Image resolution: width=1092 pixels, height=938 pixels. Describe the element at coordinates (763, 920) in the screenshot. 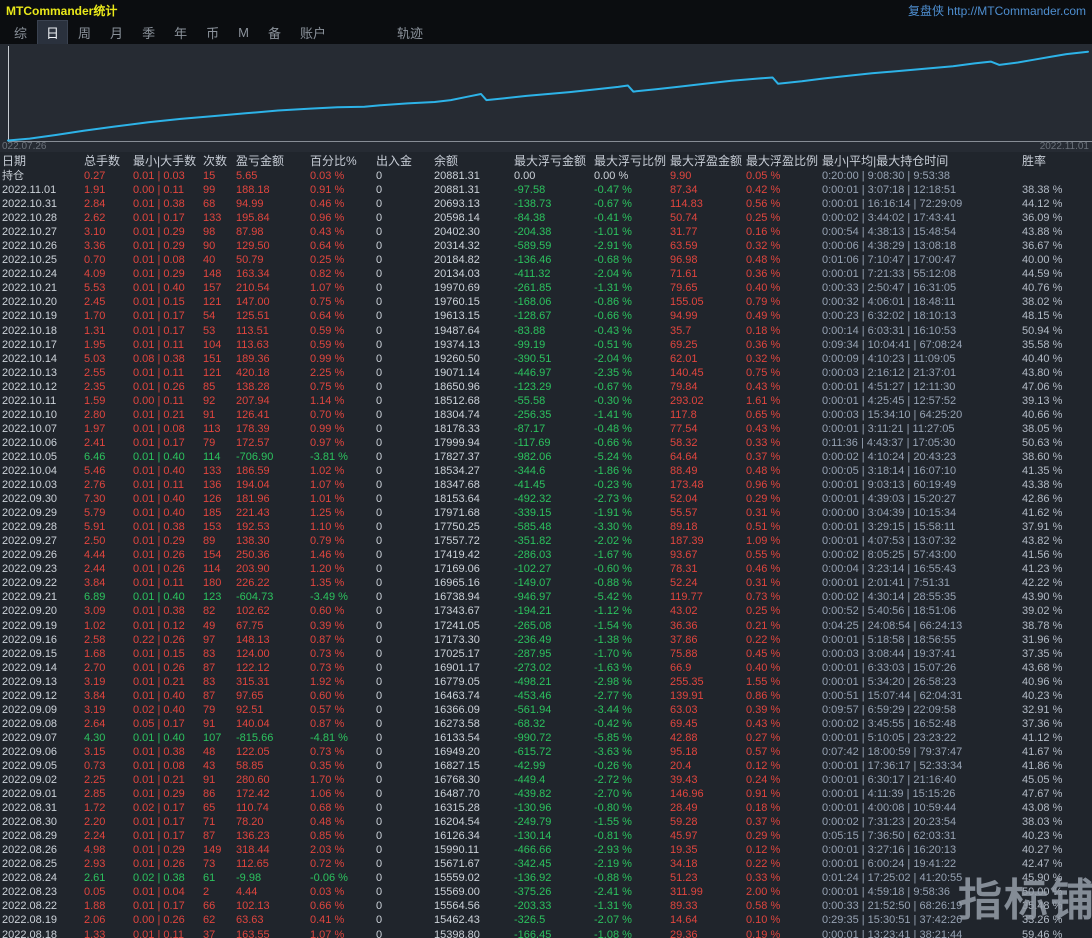

I see `cell-max-float-profit-pct: 0.10 %` at that location.